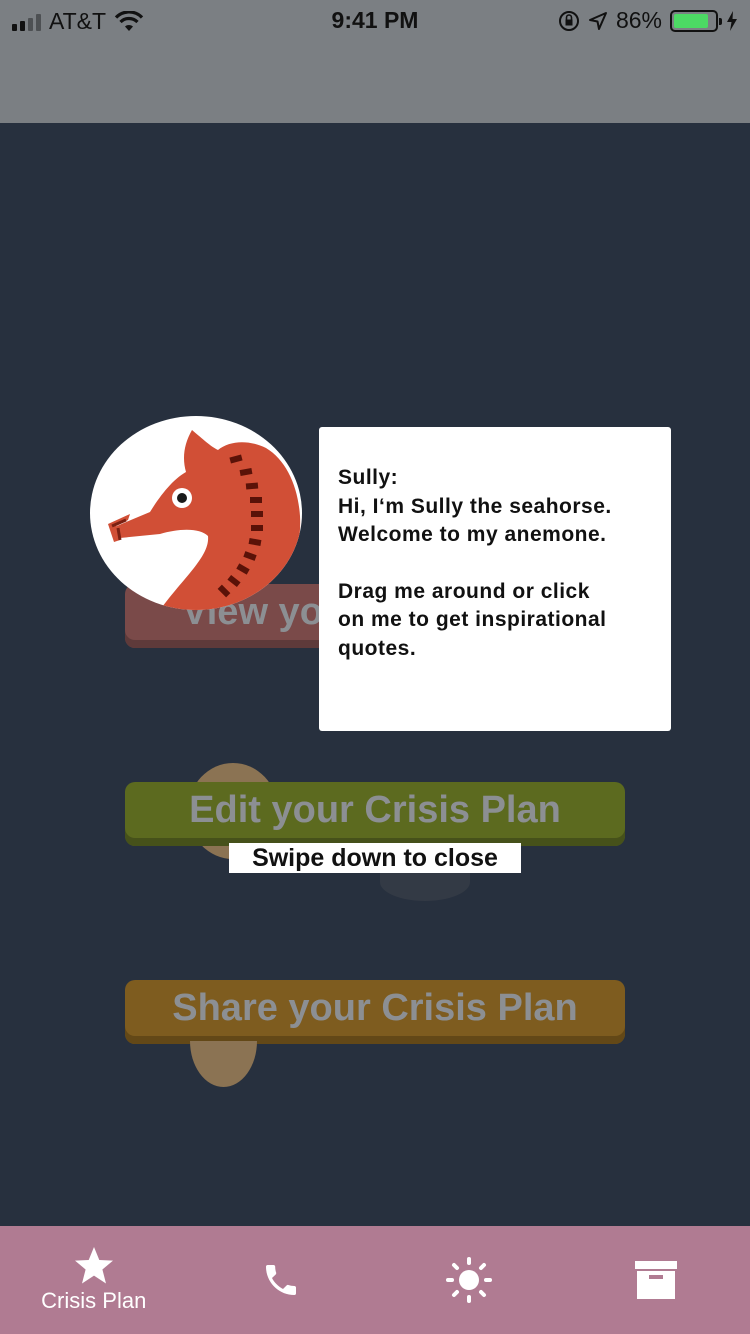  I want to click on sun-icon, so click(468, 1280).